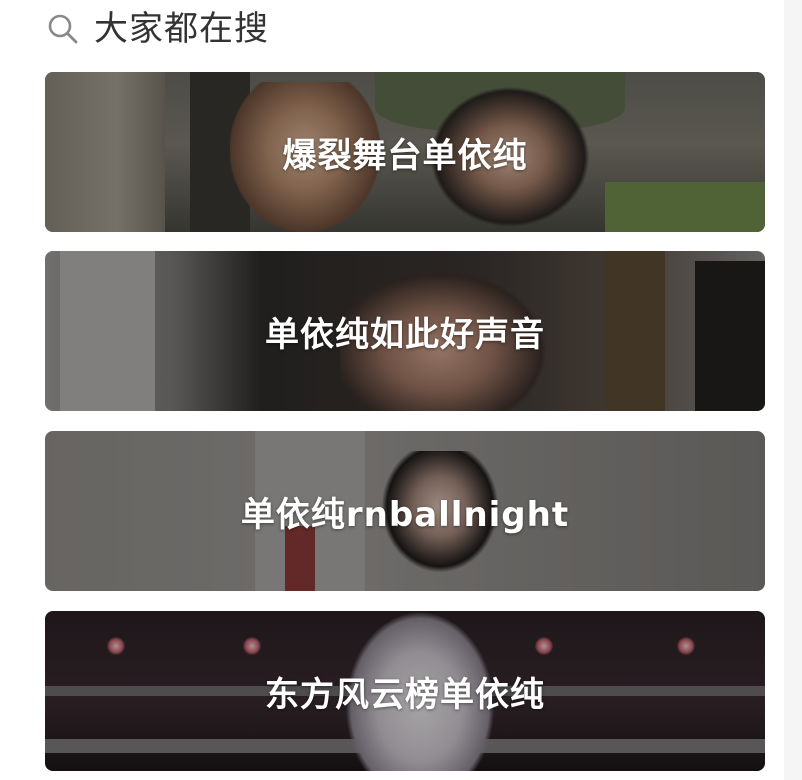 This screenshot has width=802, height=780. What do you see at coordinates (405, 334) in the screenshot?
I see `card-label: 单依纯如此好声音` at bounding box center [405, 334].